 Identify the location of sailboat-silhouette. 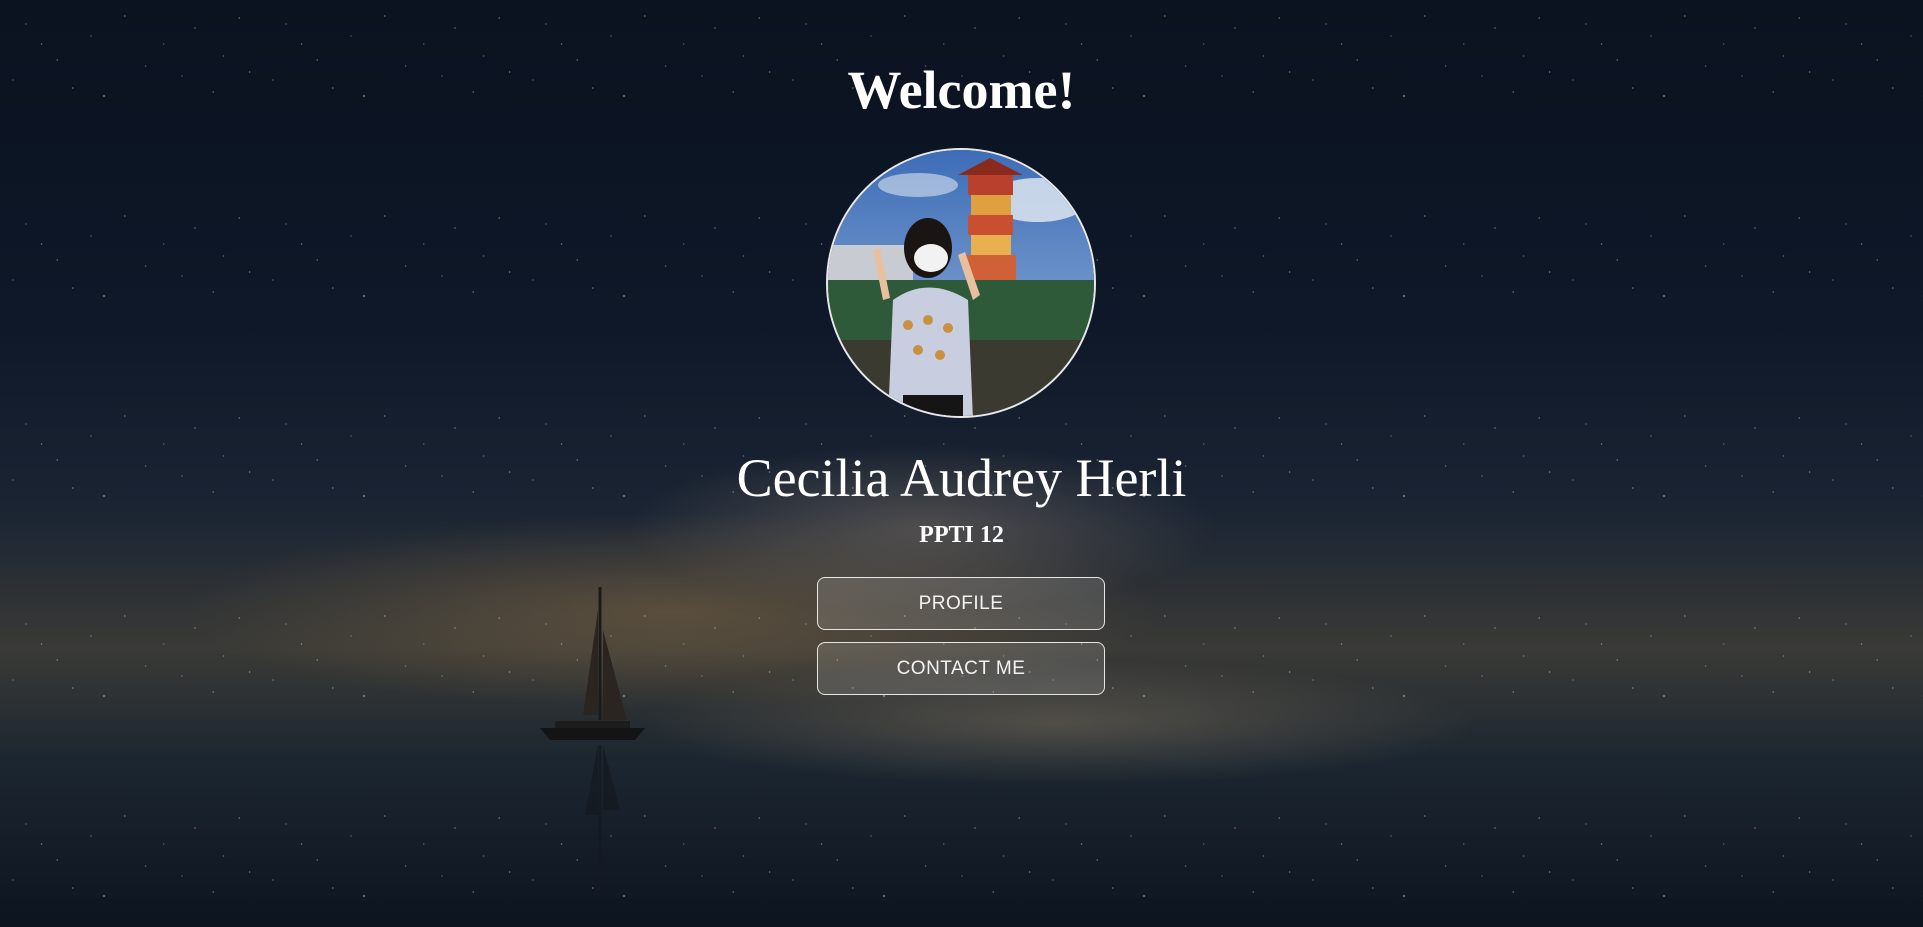
(592, 738).